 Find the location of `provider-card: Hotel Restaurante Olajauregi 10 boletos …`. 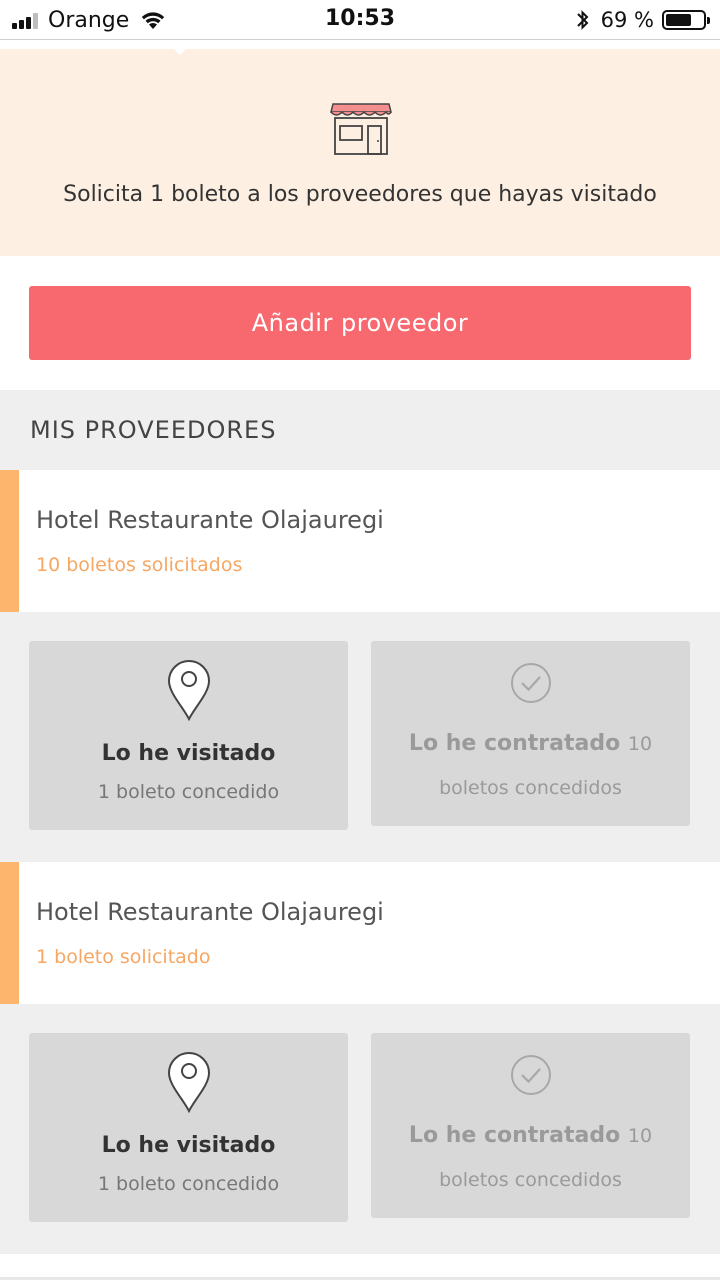

provider-card: Hotel Restaurante Olajauregi 10 boletos … is located at coordinates (360, 541).